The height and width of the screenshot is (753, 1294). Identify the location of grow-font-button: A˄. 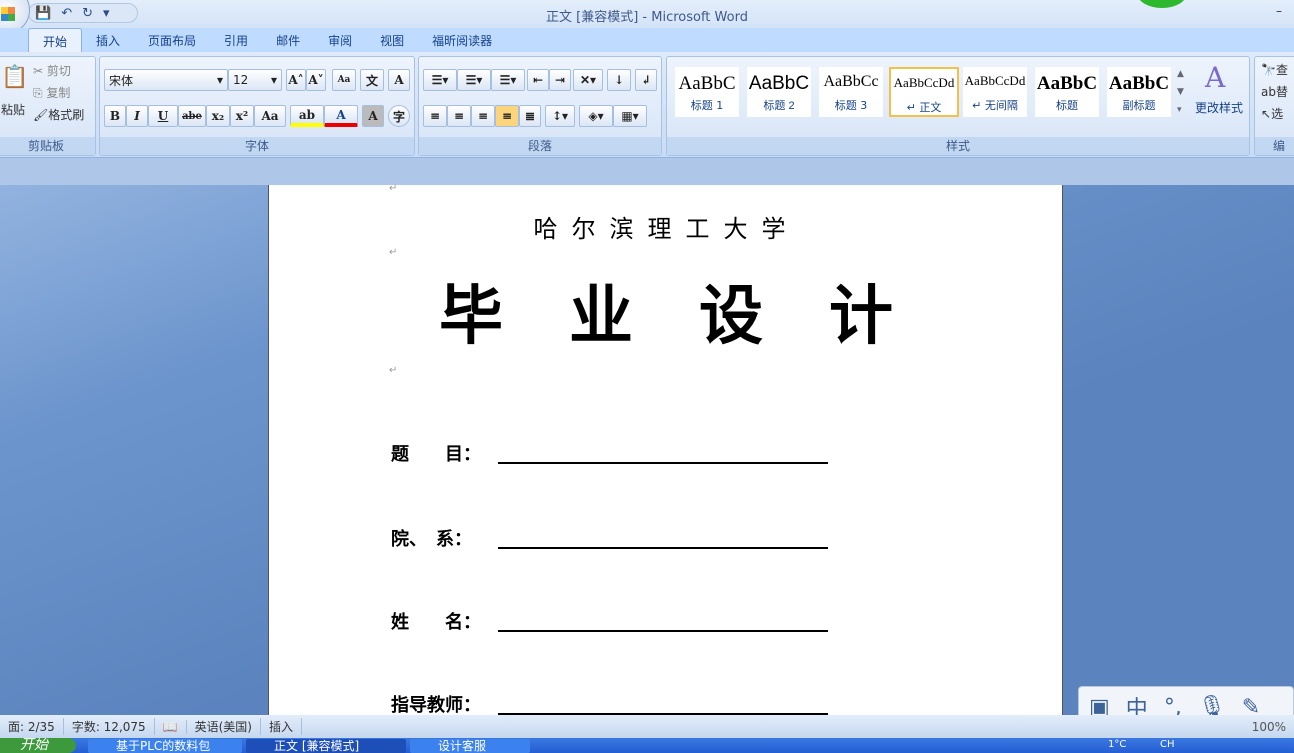
(296, 80).